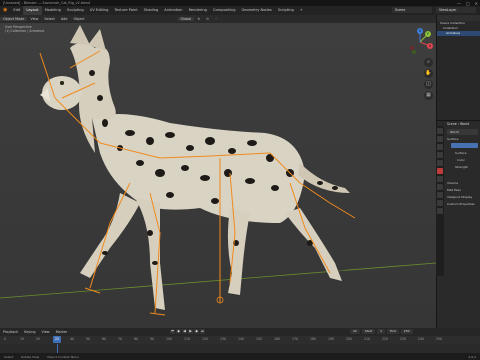  What do you see at coordinates (421, 339) in the screenshot?
I see `frame-tick: 240` at bounding box center [421, 339].